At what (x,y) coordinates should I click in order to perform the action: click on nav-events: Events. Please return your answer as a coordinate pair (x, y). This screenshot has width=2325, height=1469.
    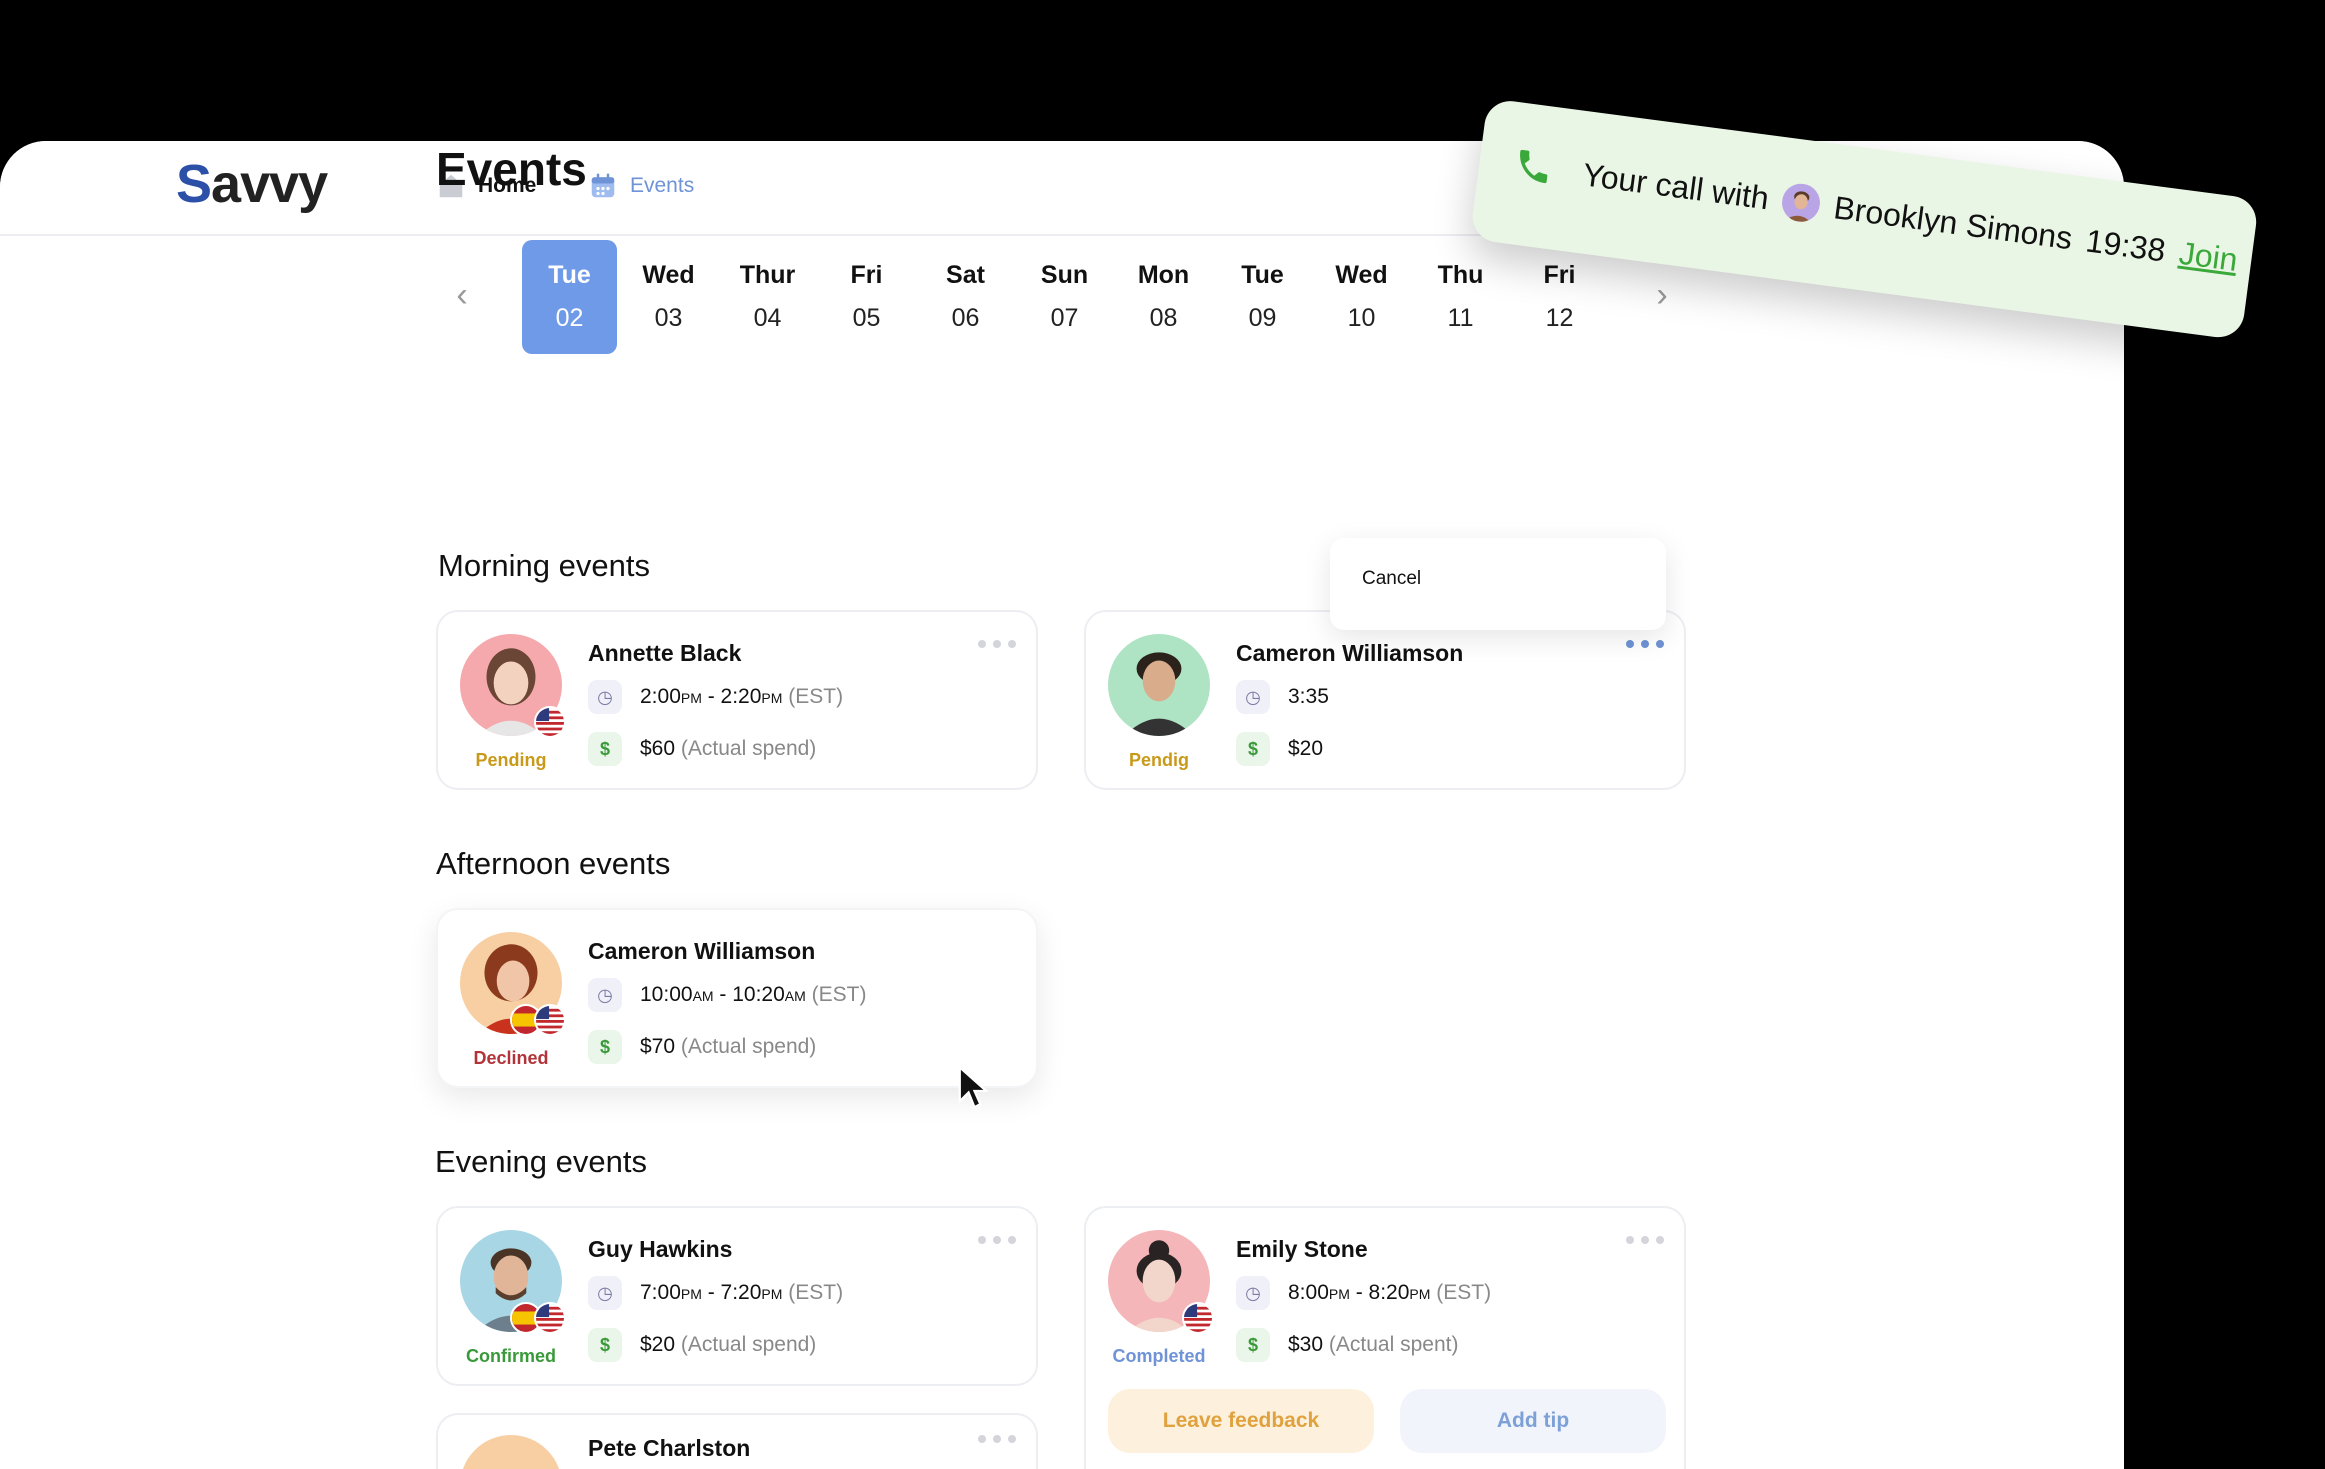
    Looking at the image, I should click on (641, 186).